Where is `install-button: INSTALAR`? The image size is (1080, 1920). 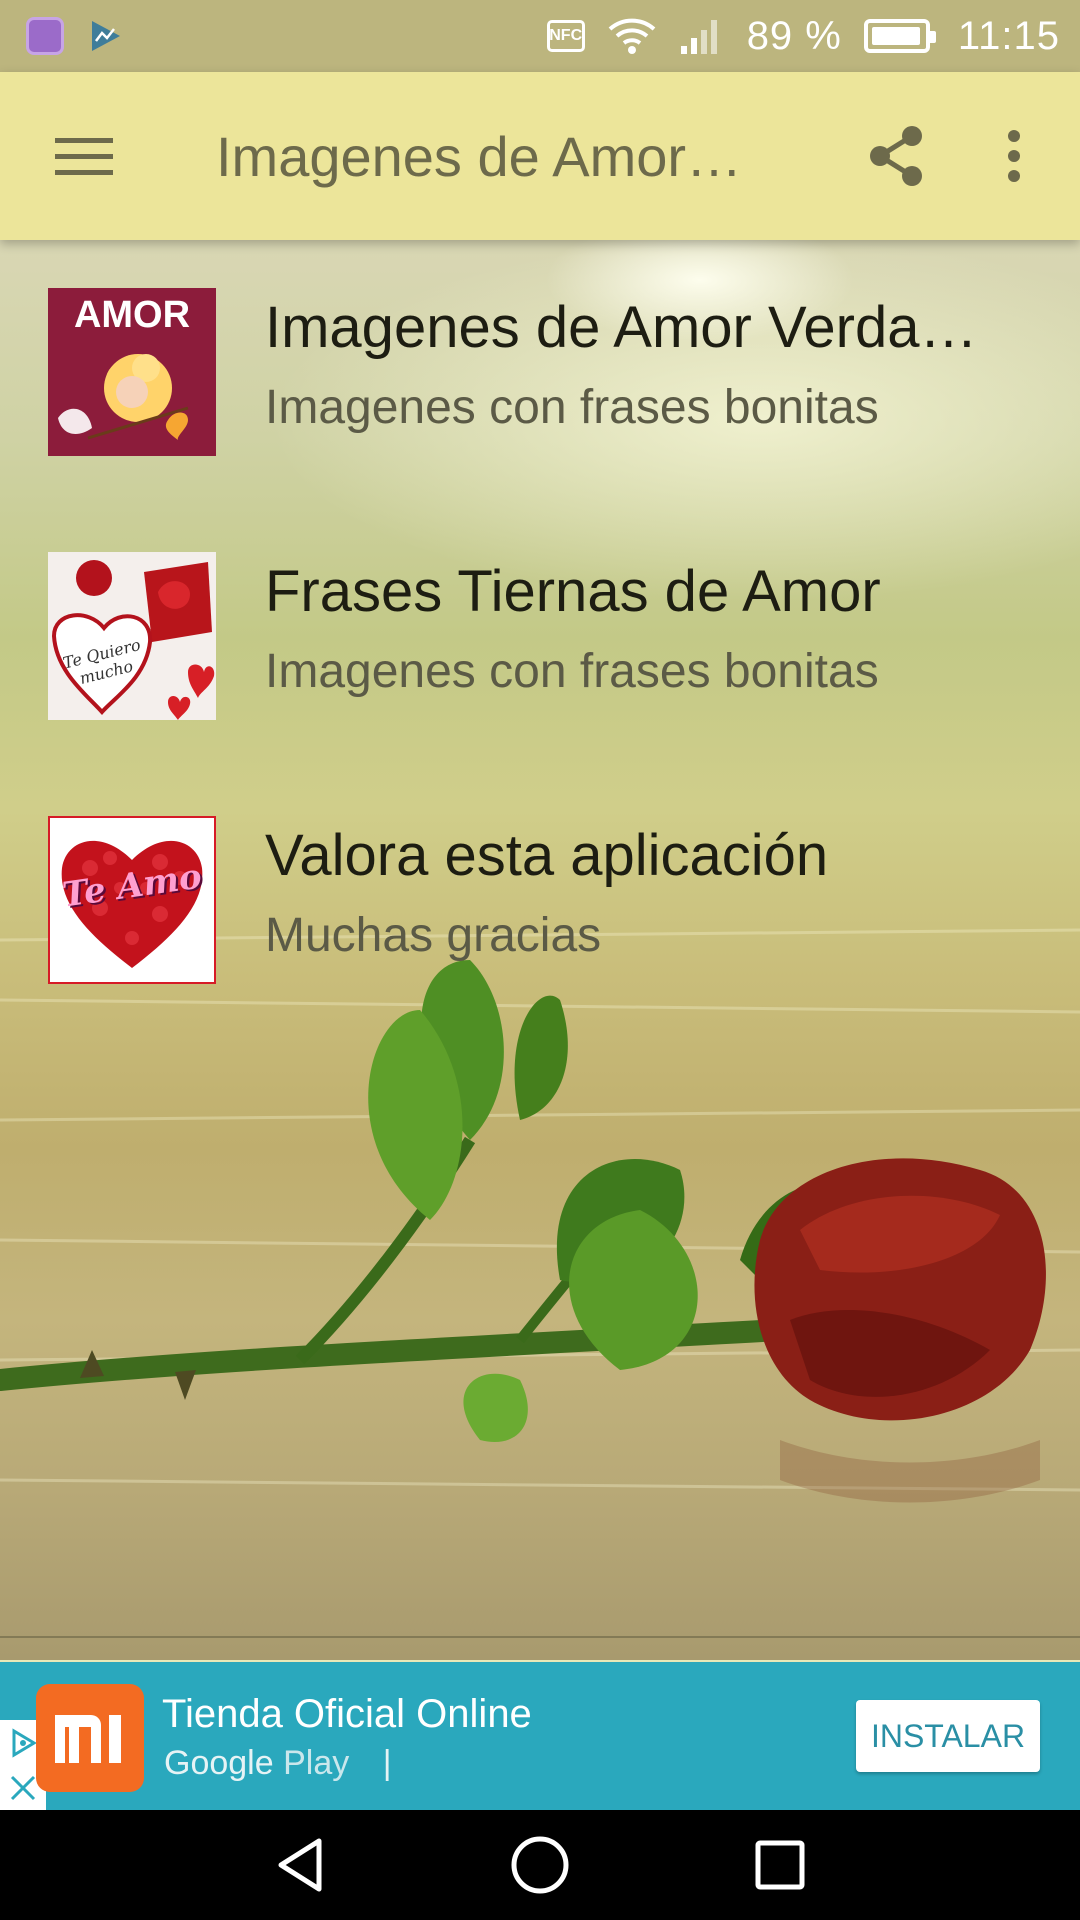
install-button: INSTALAR is located at coordinates (948, 1736).